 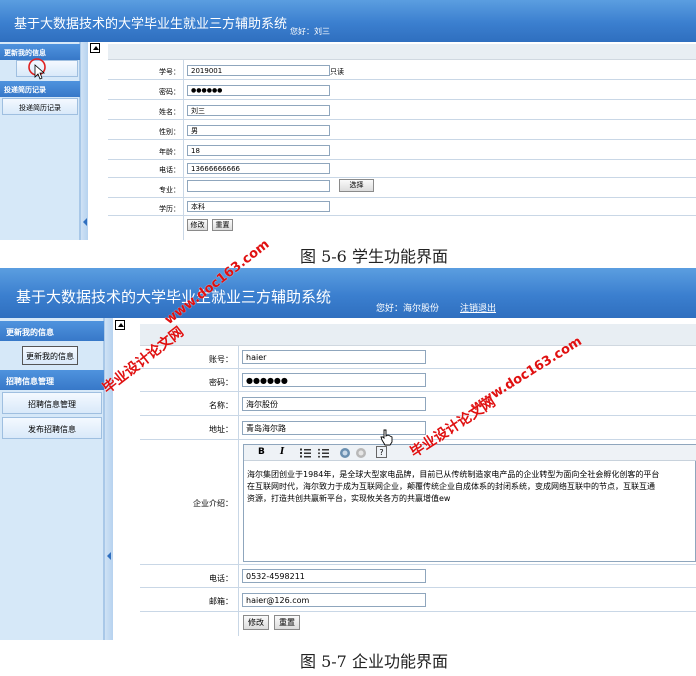 What do you see at coordinates (408, 309) in the screenshot?
I see `company-greeting: 您好：海尔股份` at bounding box center [408, 309].